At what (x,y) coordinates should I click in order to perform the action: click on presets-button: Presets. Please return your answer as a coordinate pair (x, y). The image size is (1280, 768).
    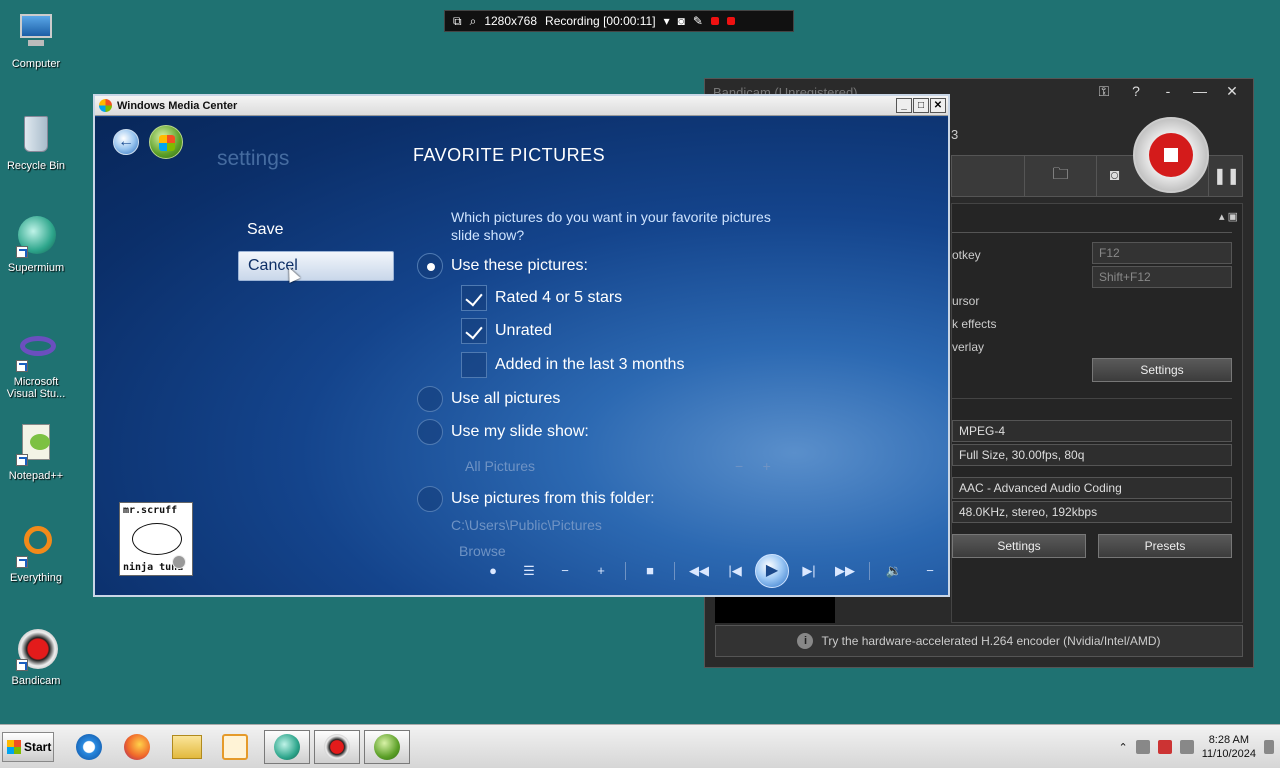
    Looking at the image, I should click on (1165, 546).